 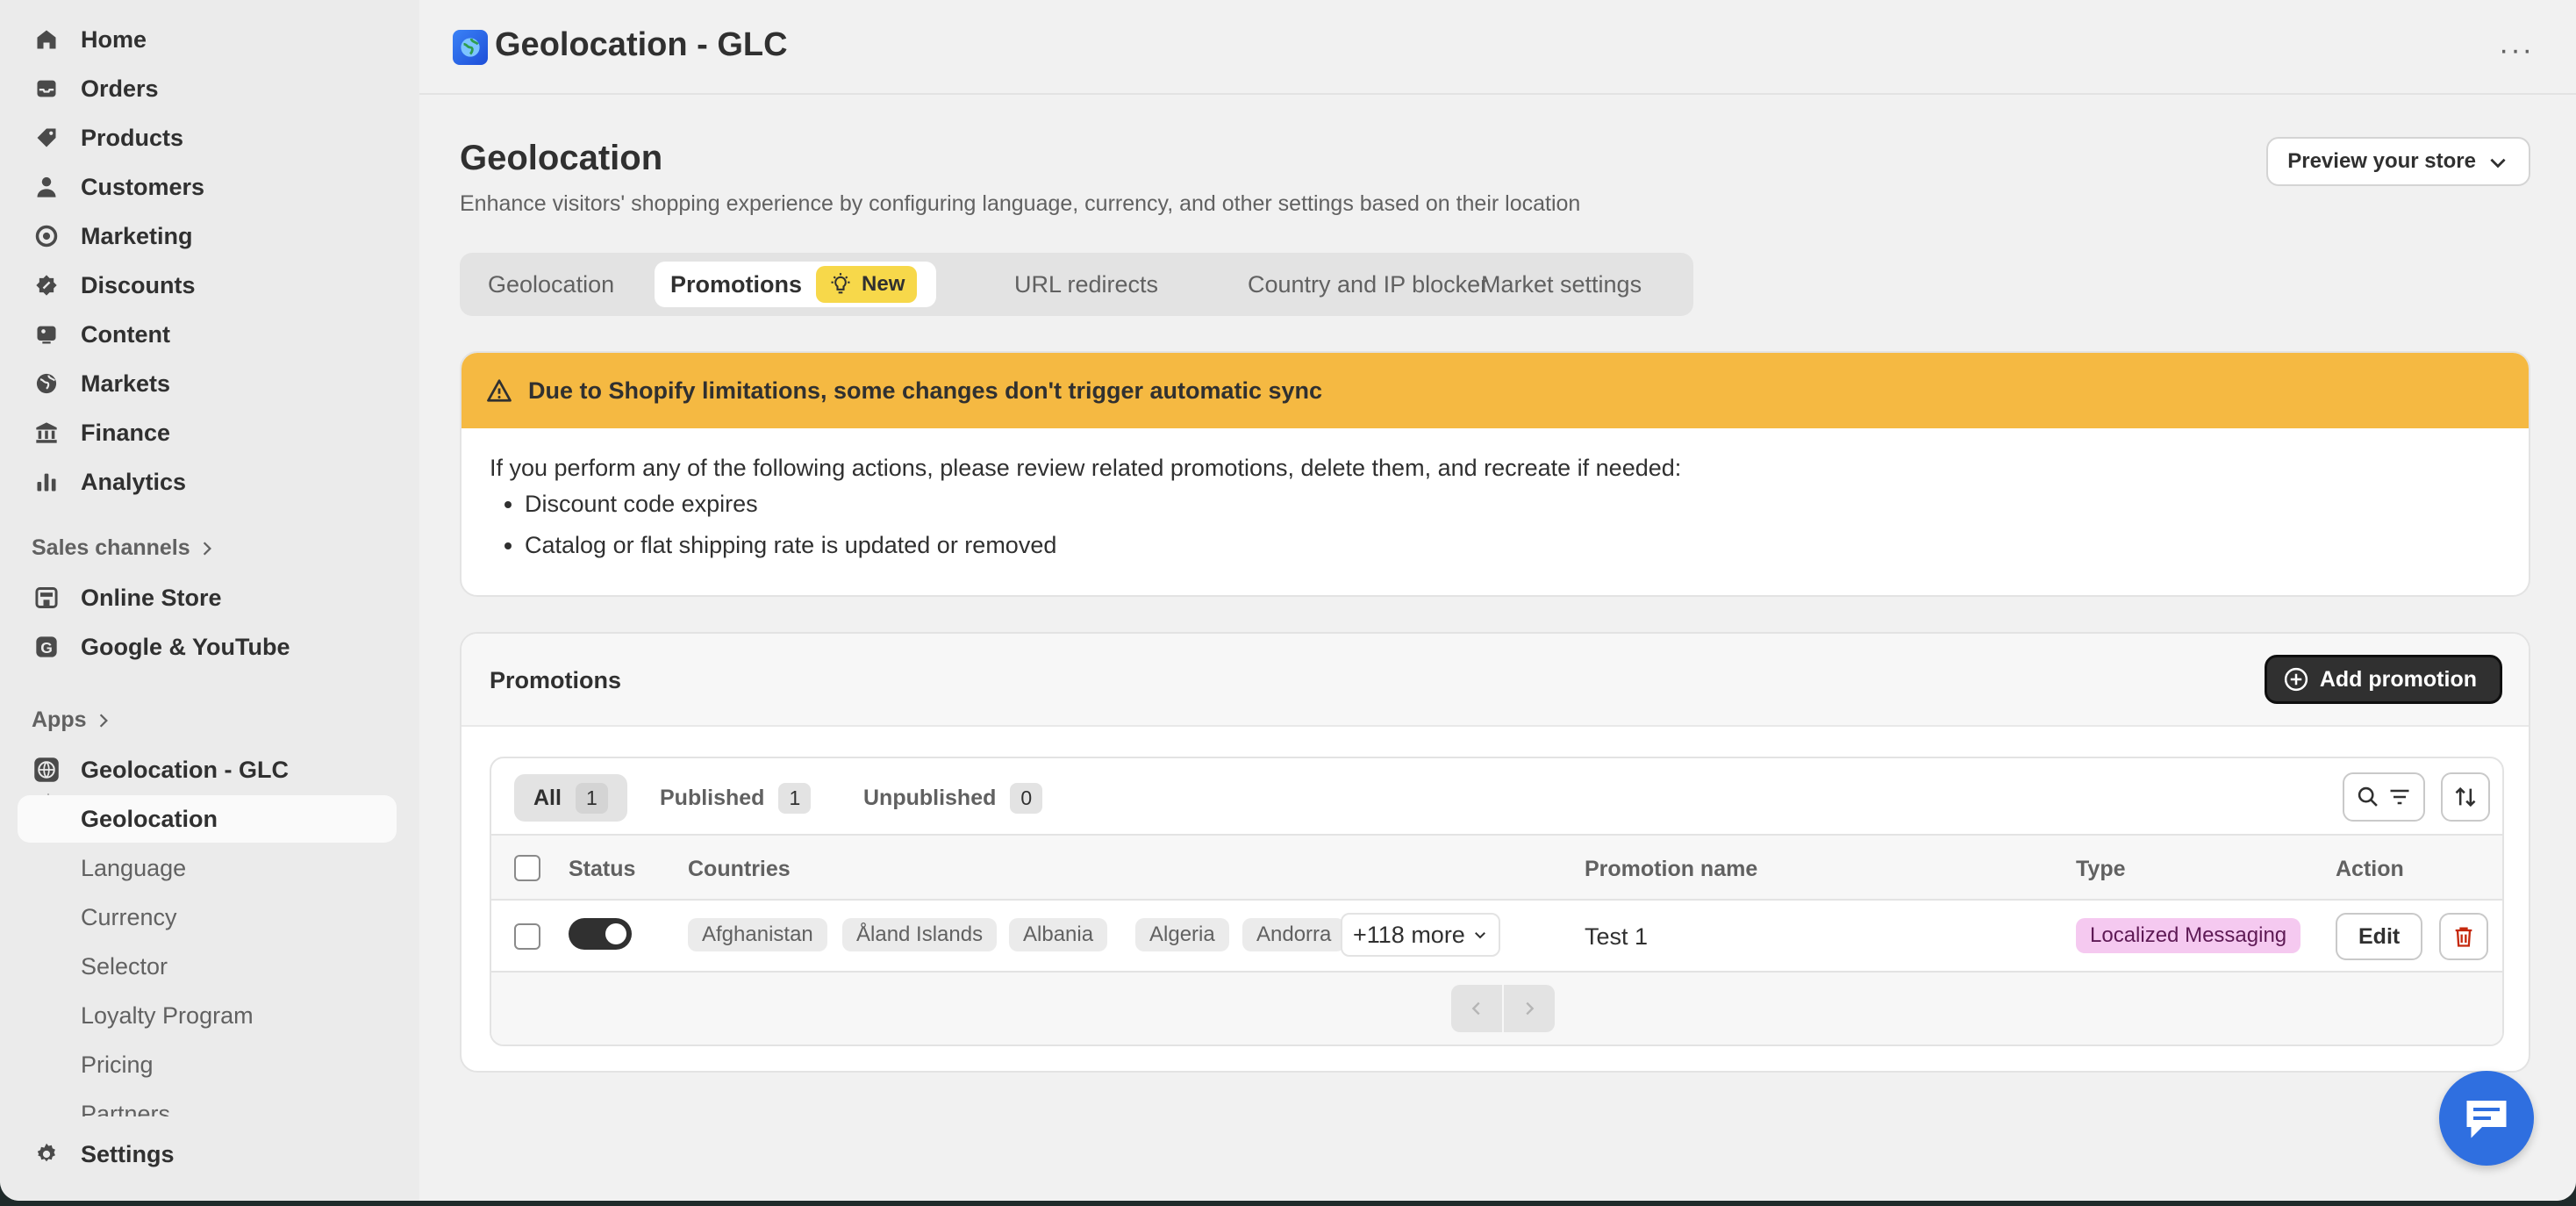 I want to click on toggle-knob, so click(x=615, y=934).